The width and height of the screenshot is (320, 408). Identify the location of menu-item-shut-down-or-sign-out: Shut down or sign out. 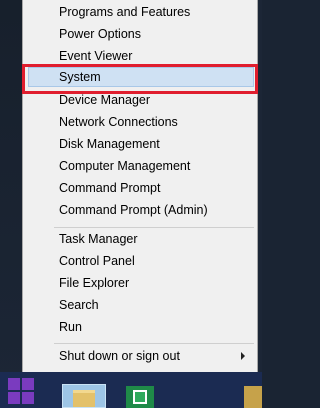
(141, 356).